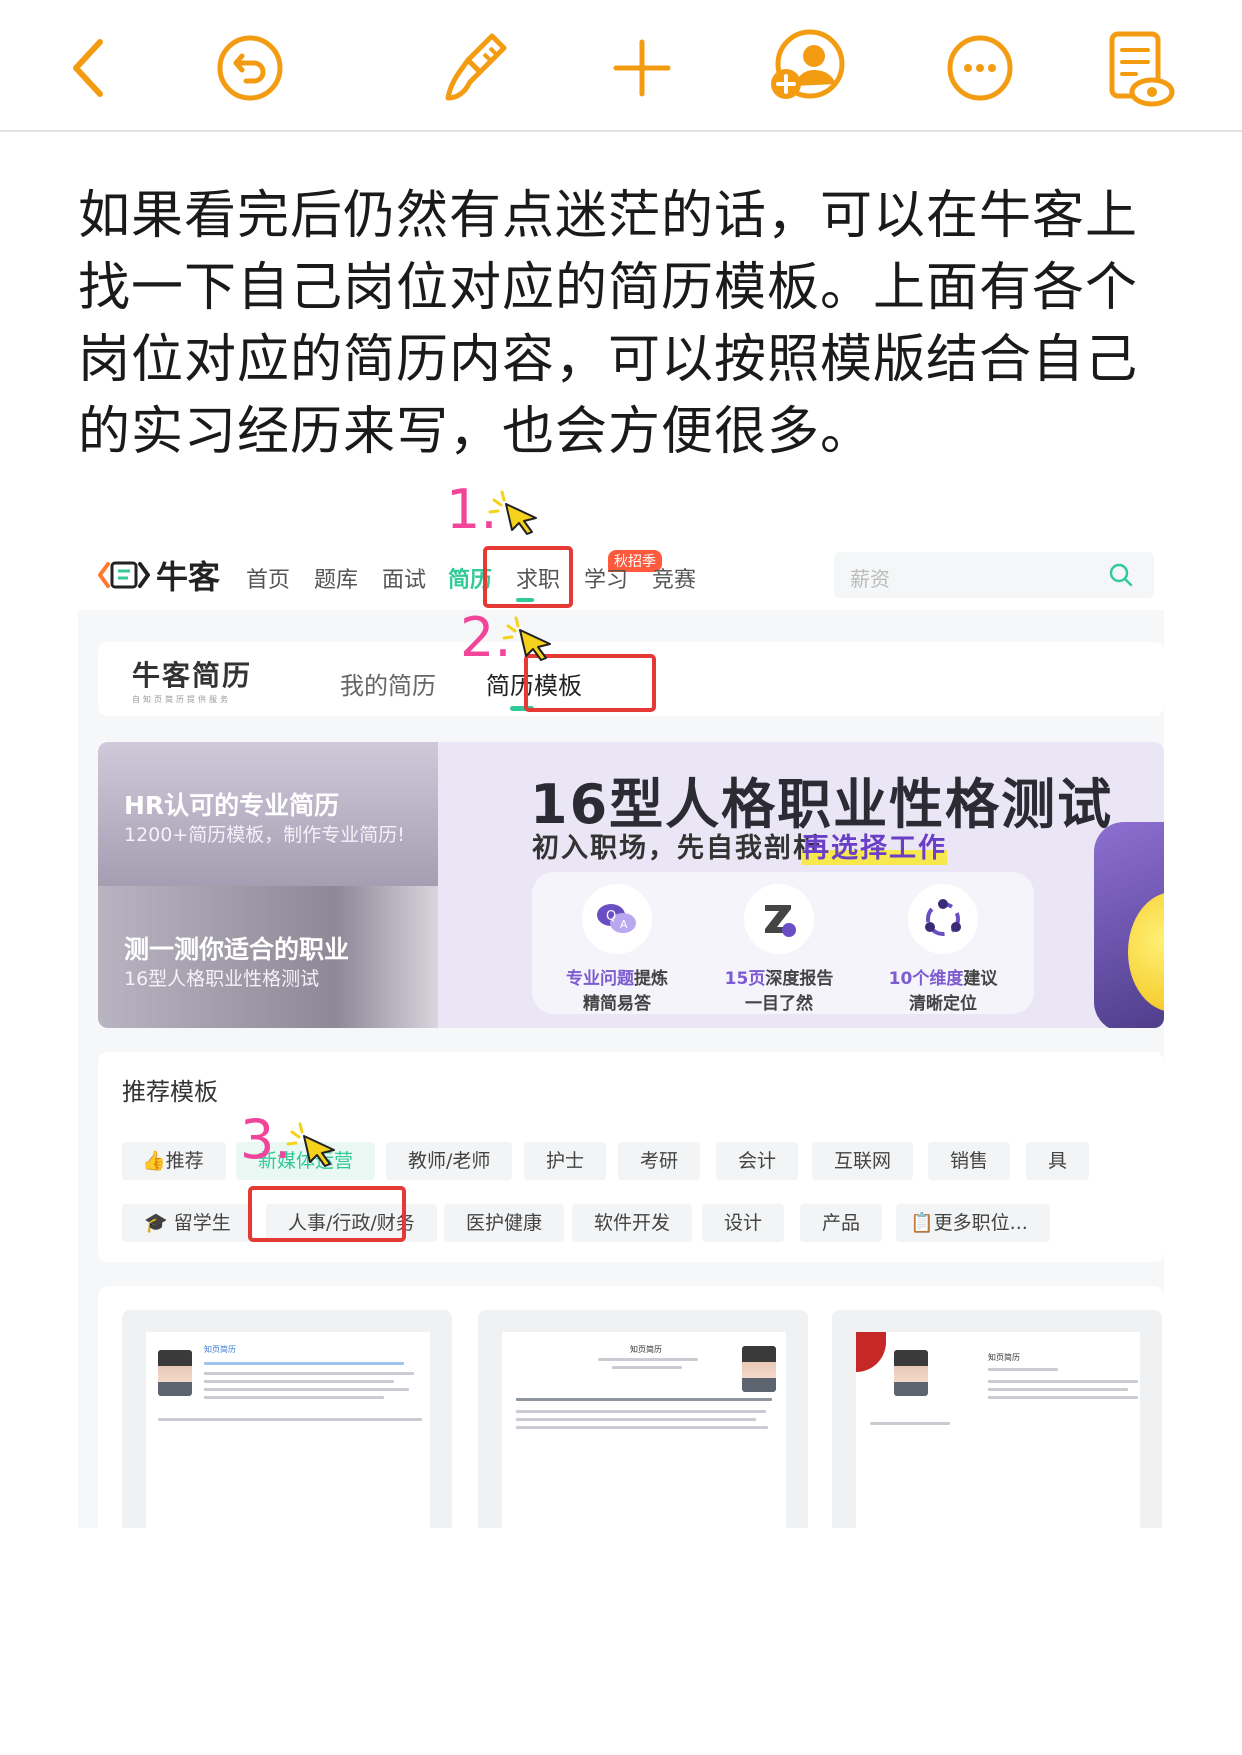 The image size is (1242, 1755). What do you see at coordinates (624, 924) in the screenshot?
I see `svg-text: A` at bounding box center [624, 924].